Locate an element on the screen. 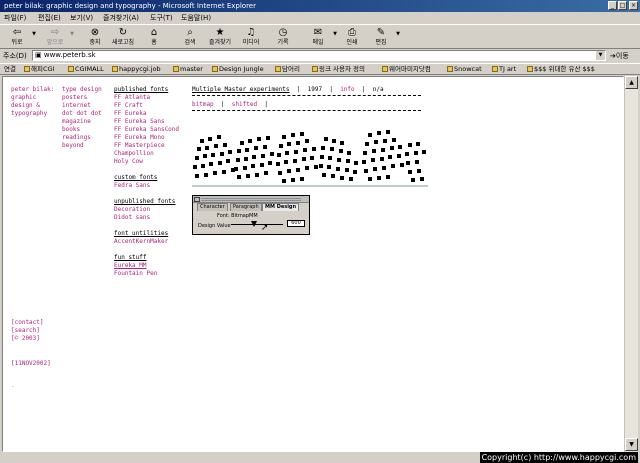  mail-button: ✉ 메일 ▼ is located at coordinates (320, 37).